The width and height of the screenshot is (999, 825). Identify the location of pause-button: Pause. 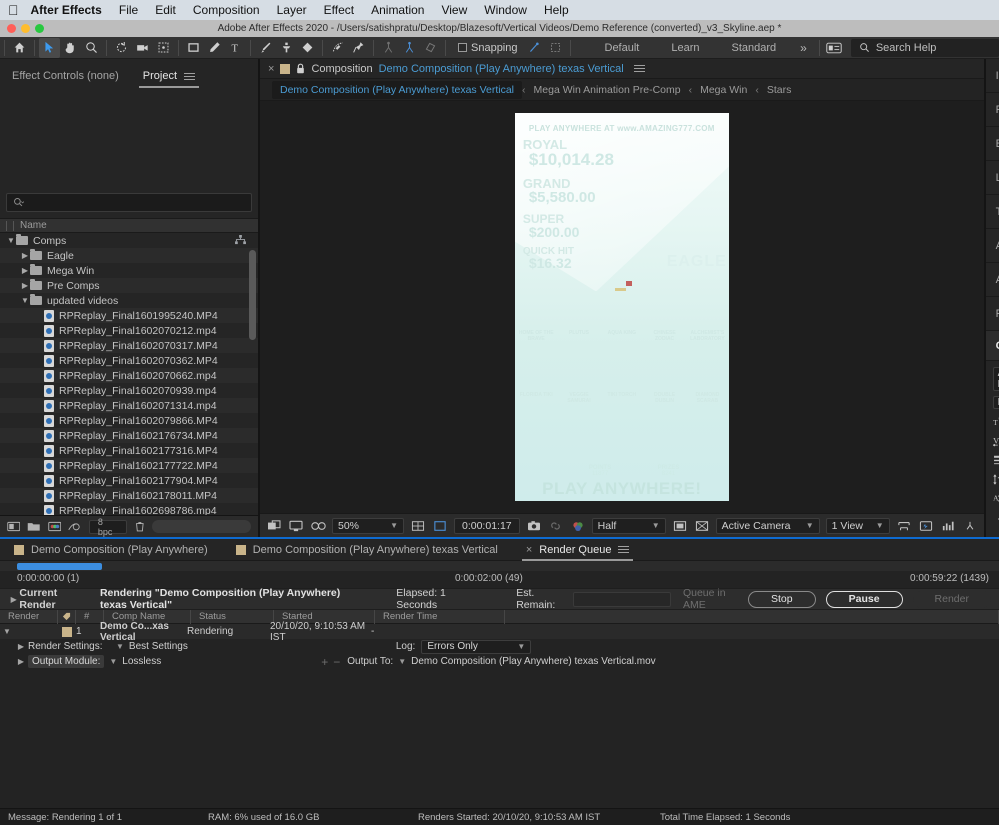
(864, 599).